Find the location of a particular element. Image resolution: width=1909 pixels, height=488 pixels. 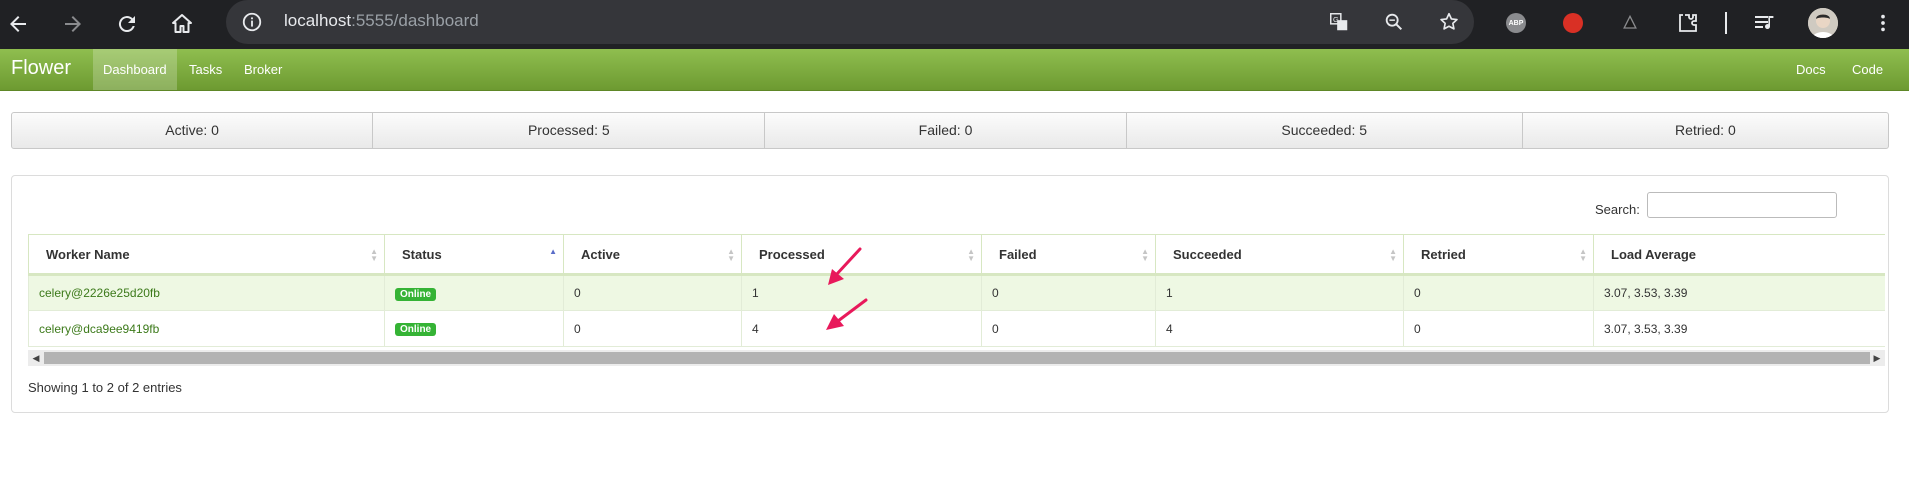

column-label: Failed is located at coordinates (1018, 254).